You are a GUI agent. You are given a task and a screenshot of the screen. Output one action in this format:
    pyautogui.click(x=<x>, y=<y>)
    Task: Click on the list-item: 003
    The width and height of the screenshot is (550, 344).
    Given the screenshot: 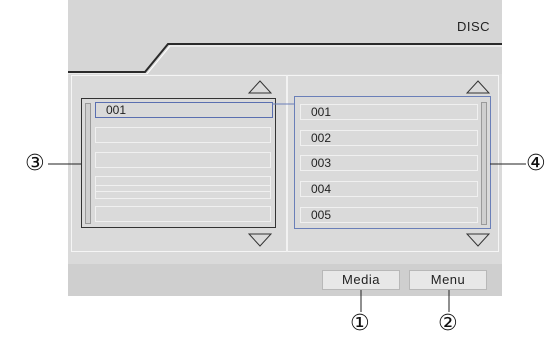 What is the action you would take?
    pyautogui.click(x=389, y=163)
    